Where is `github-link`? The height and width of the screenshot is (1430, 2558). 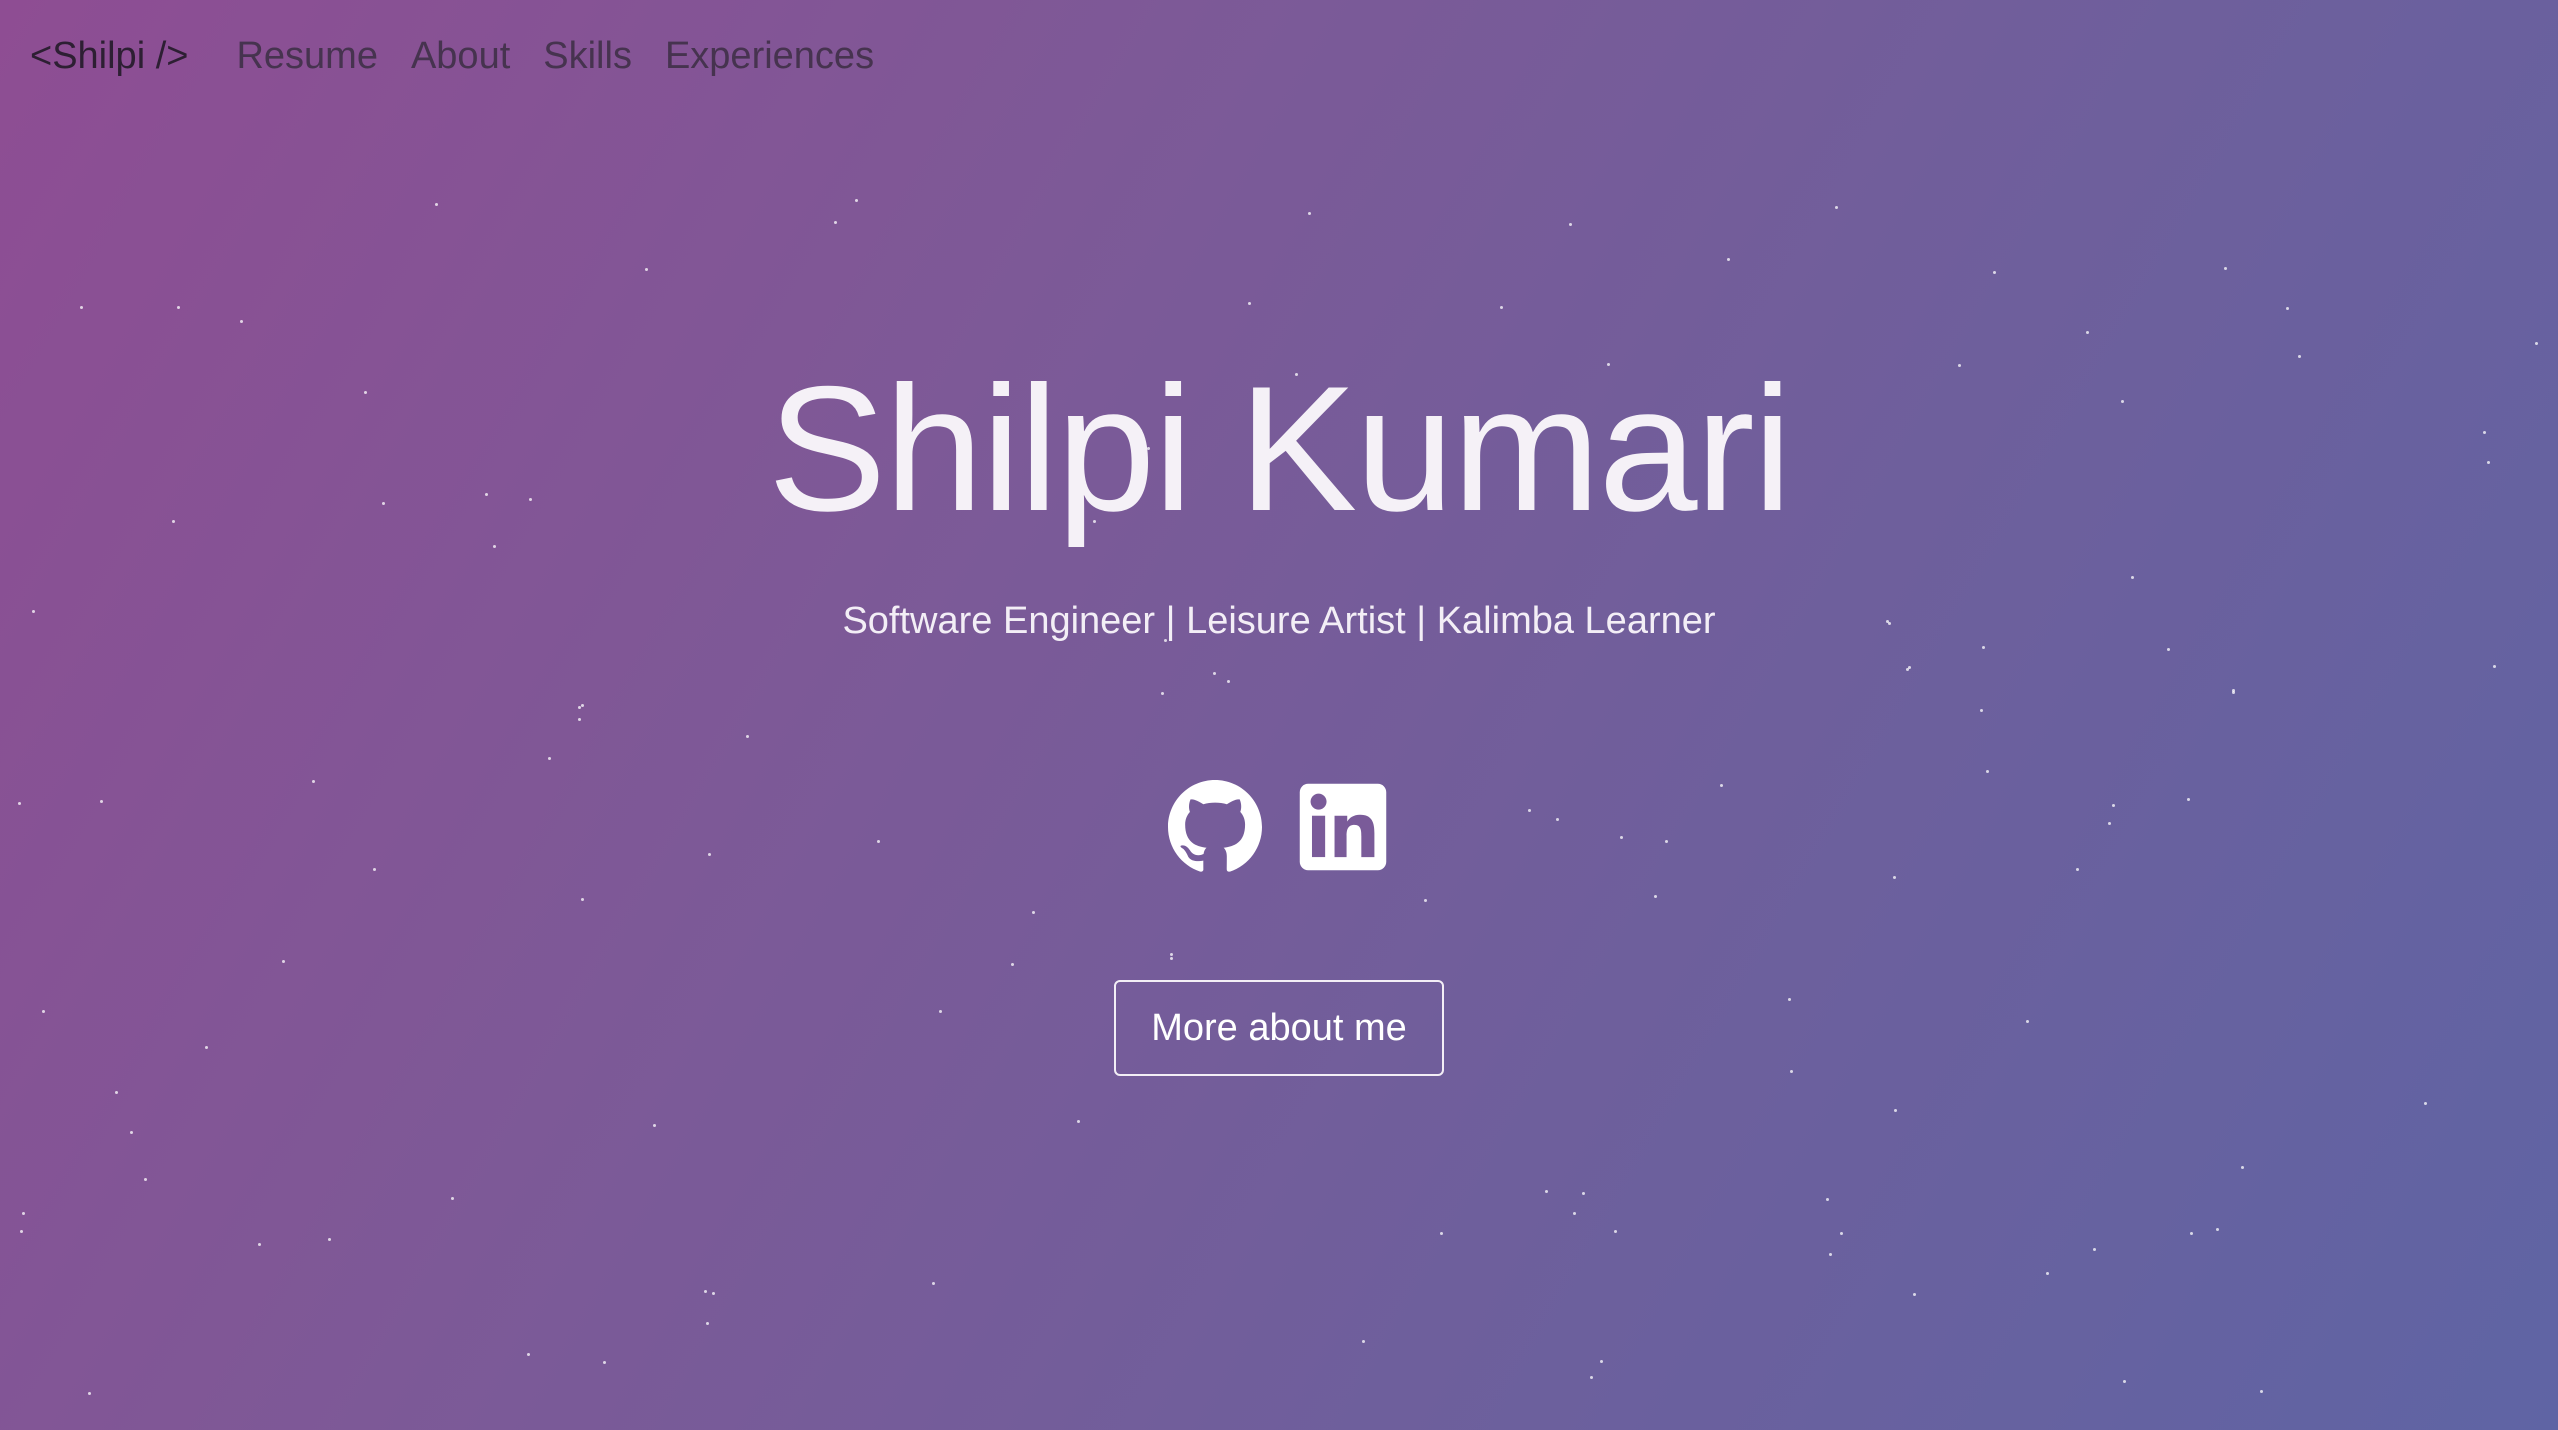 github-link is located at coordinates (1215, 827).